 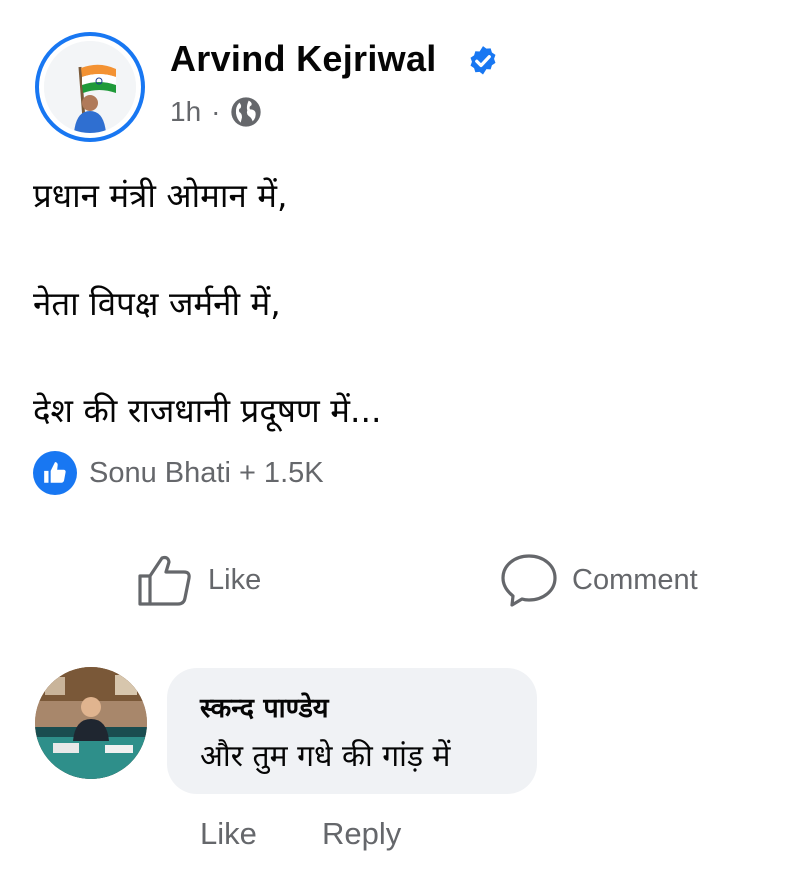 I want to click on globe-icon, so click(x=246, y=112).